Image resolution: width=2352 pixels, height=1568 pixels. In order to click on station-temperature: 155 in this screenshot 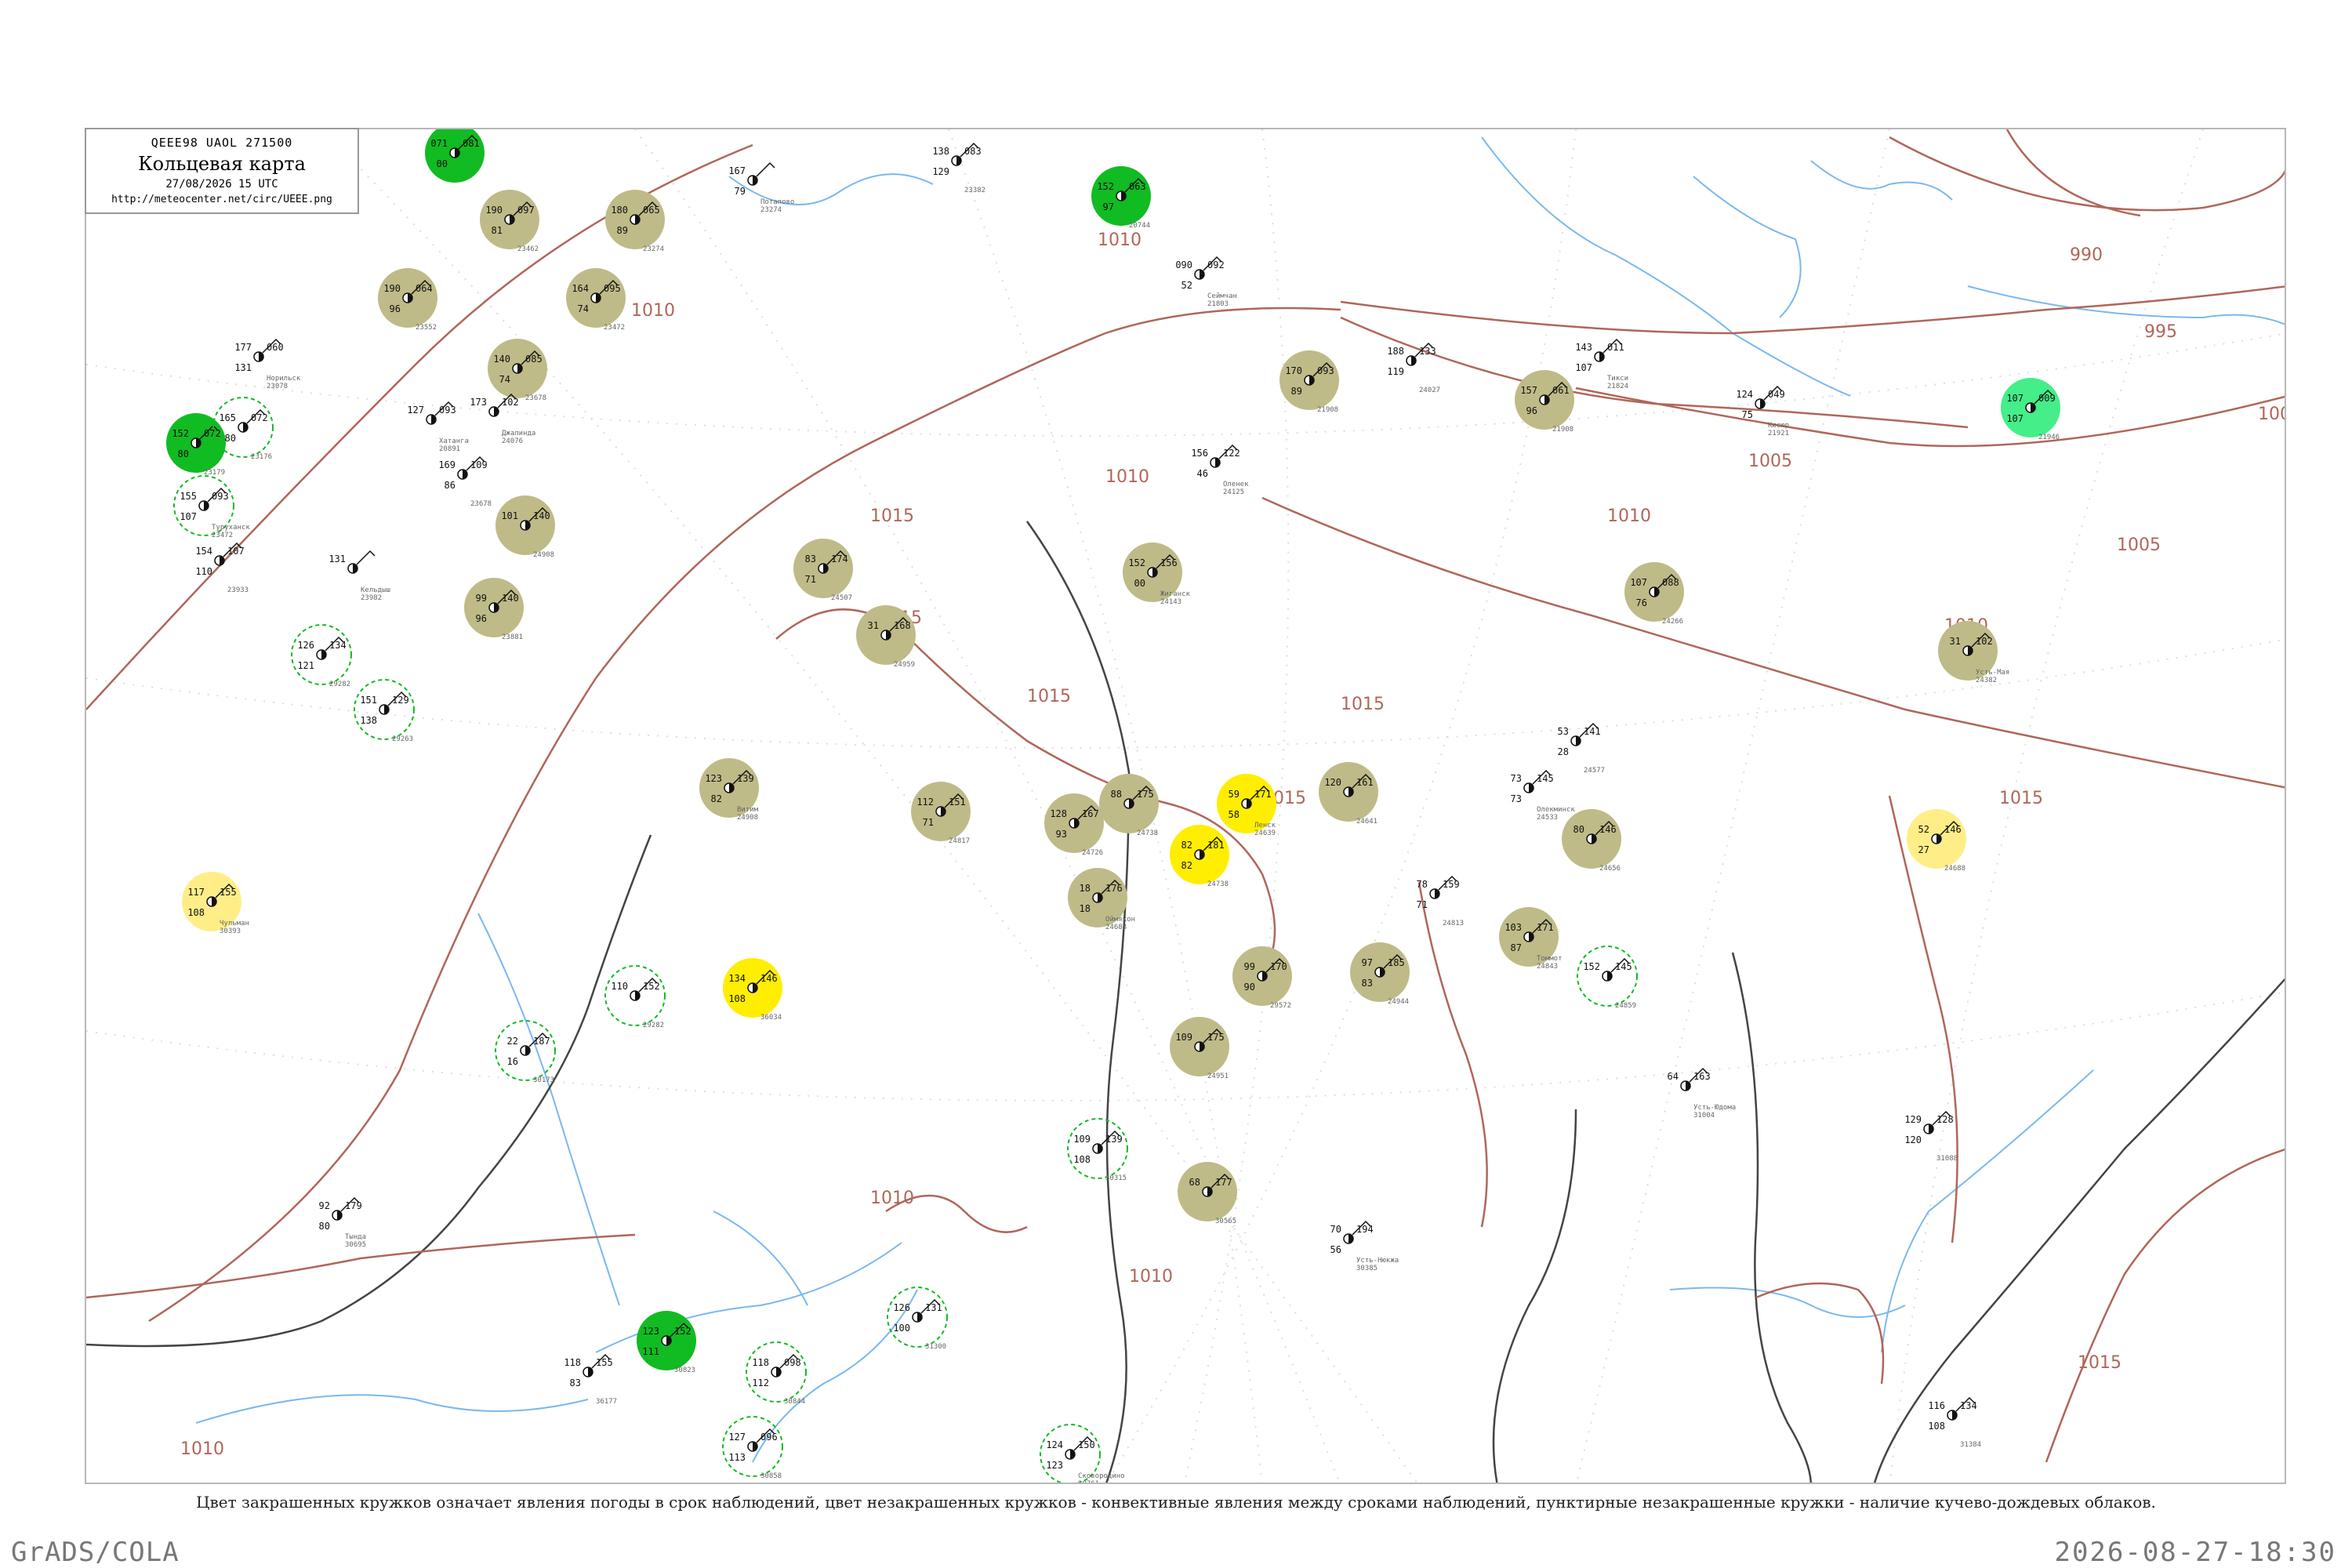, I will do `click(188, 496)`.